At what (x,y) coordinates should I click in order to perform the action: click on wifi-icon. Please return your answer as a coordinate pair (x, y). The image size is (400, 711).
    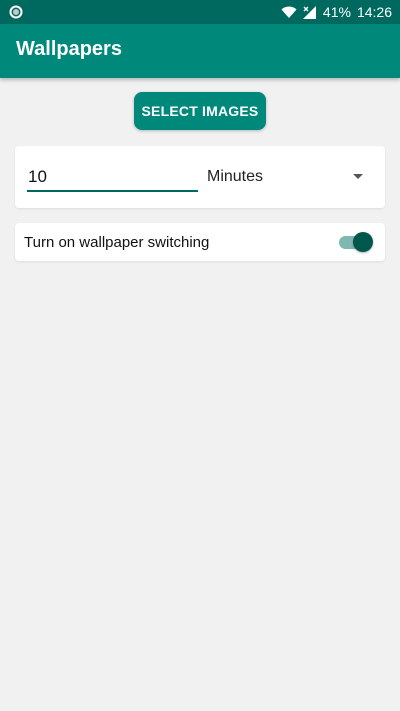
    Looking at the image, I should click on (289, 12).